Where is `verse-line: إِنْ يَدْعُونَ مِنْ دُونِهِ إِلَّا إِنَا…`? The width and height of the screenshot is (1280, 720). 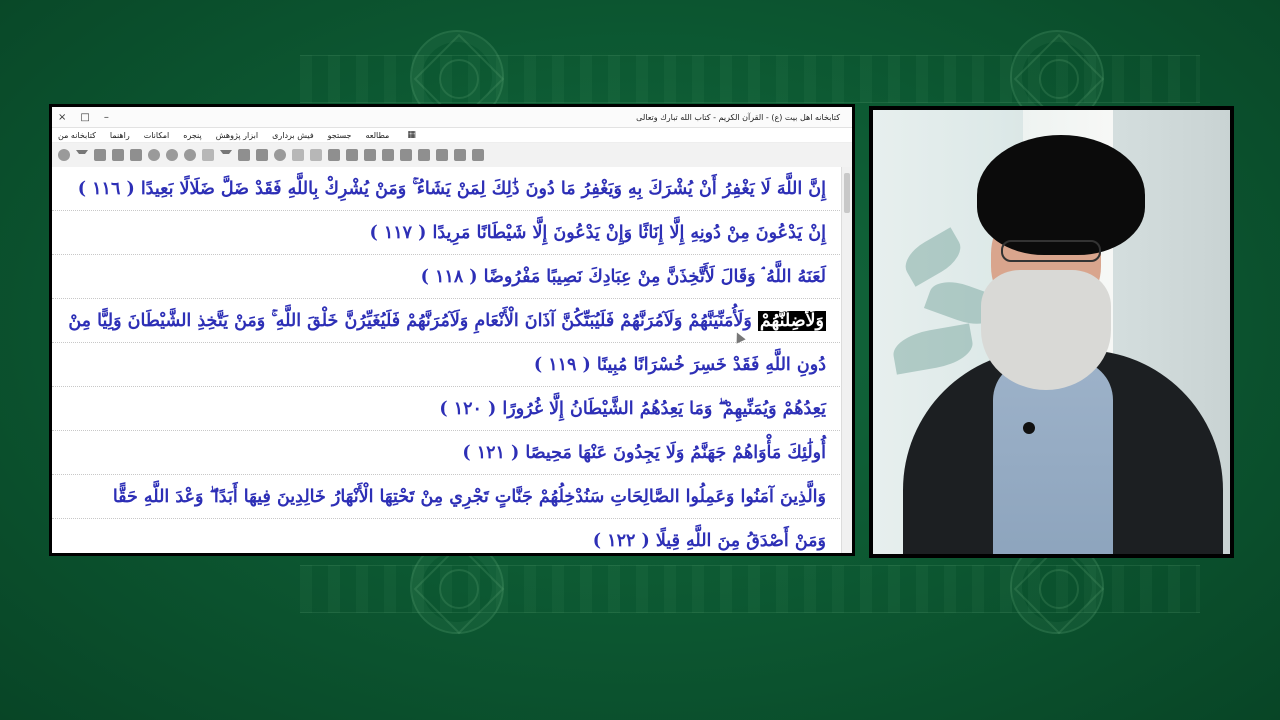 verse-line: إِنْ يَدْعُونَ مِنْ دُونِهِ إِلَّا إِنَا… is located at coordinates (447, 233).